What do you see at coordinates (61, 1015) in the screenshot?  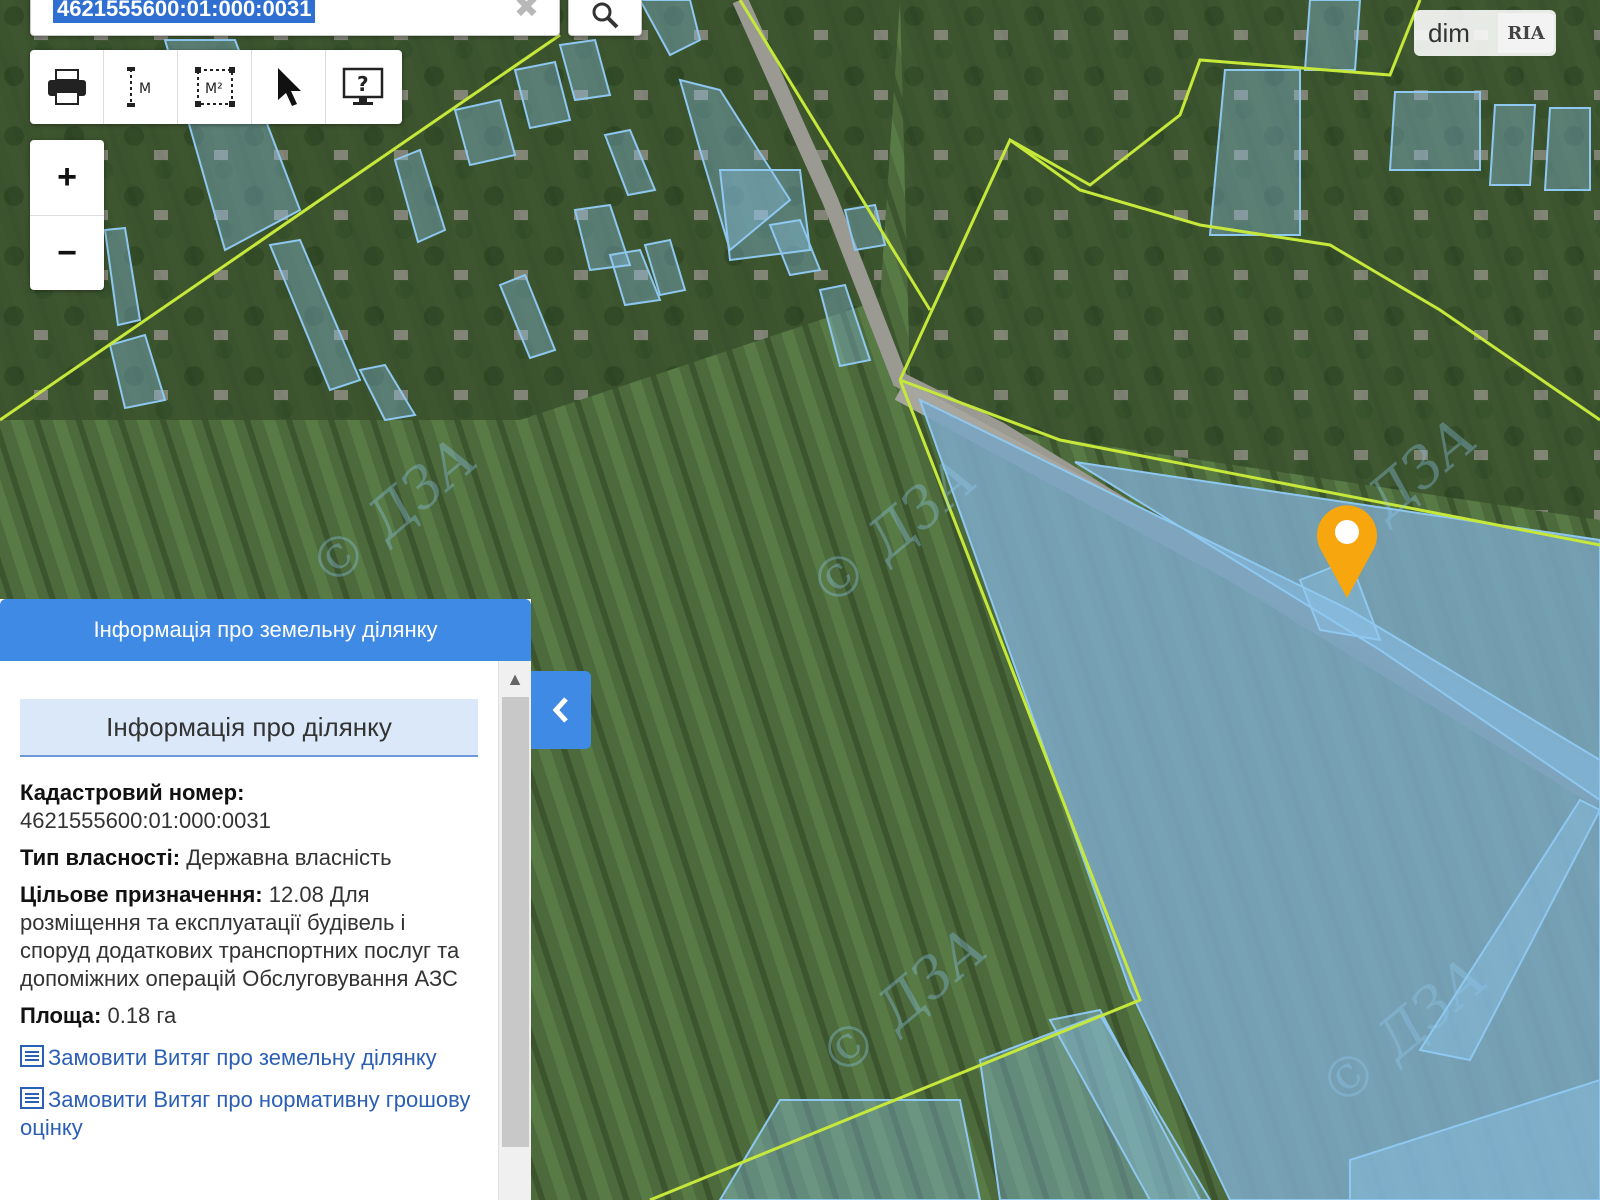 I see `area-label: Площа:` at bounding box center [61, 1015].